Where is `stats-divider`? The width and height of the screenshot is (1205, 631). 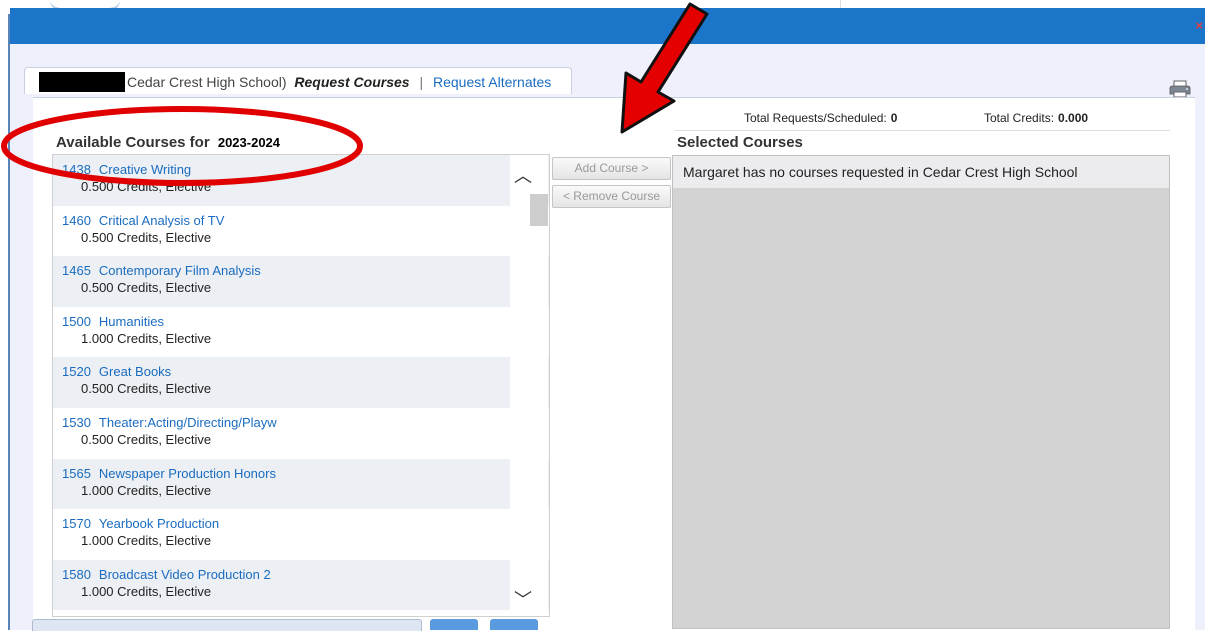 stats-divider is located at coordinates (922, 130).